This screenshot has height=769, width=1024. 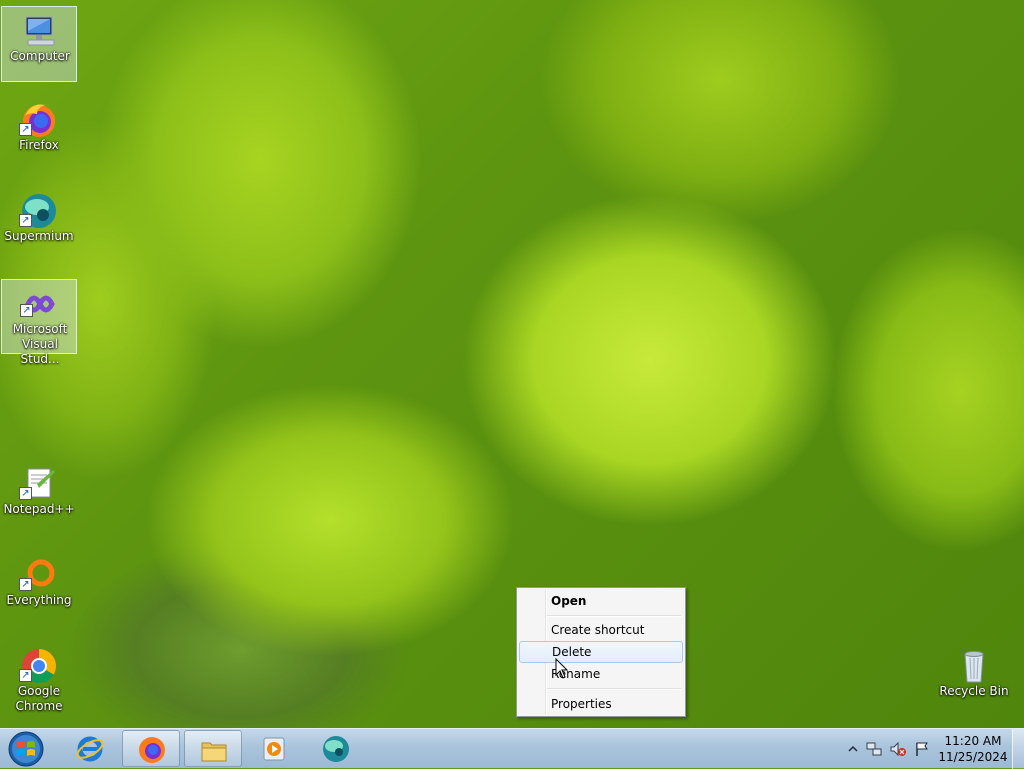 What do you see at coordinates (853, 749) in the screenshot?
I see `show-hidden-icons-icon` at bounding box center [853, 749].